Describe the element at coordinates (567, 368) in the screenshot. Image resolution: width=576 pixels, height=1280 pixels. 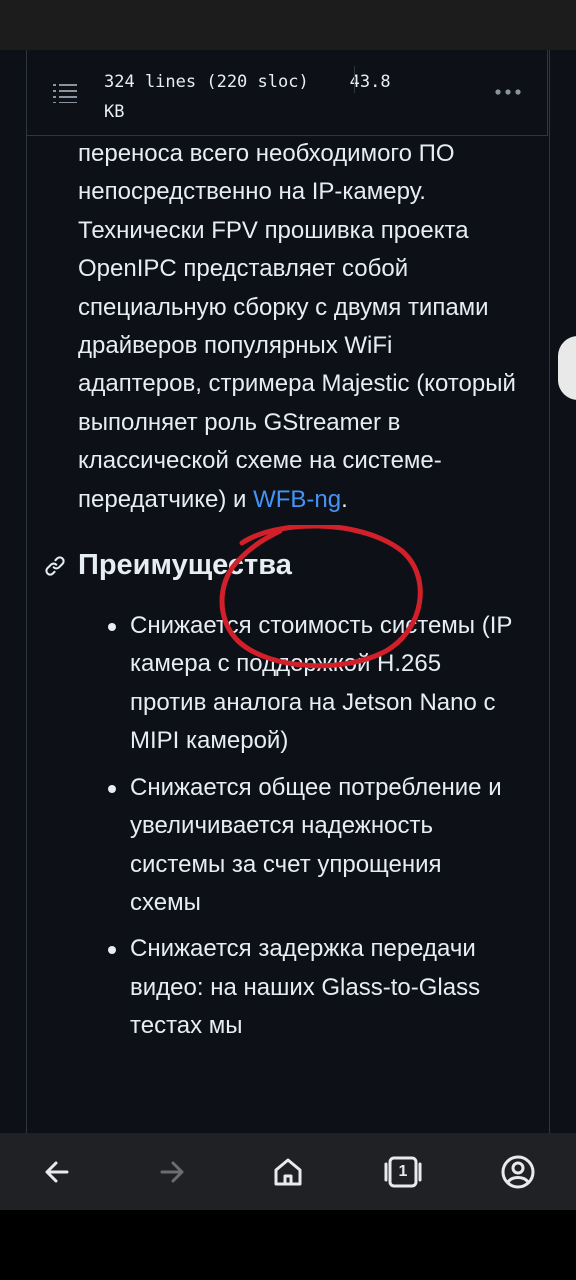
I see `side-panel-handle` at that location.